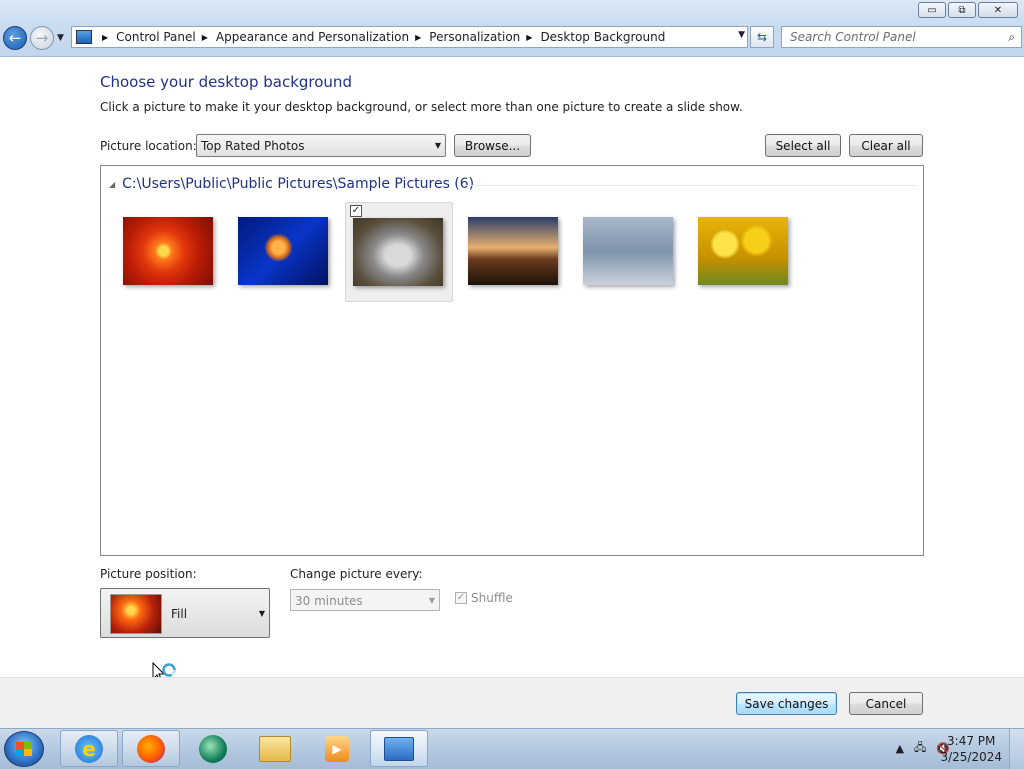 The image size is (1024, 769). What do you see at coordinates (741, 35) in the screenshot?
I see `address-dropdown-icon: ▼` at bounding box center [741, 35].